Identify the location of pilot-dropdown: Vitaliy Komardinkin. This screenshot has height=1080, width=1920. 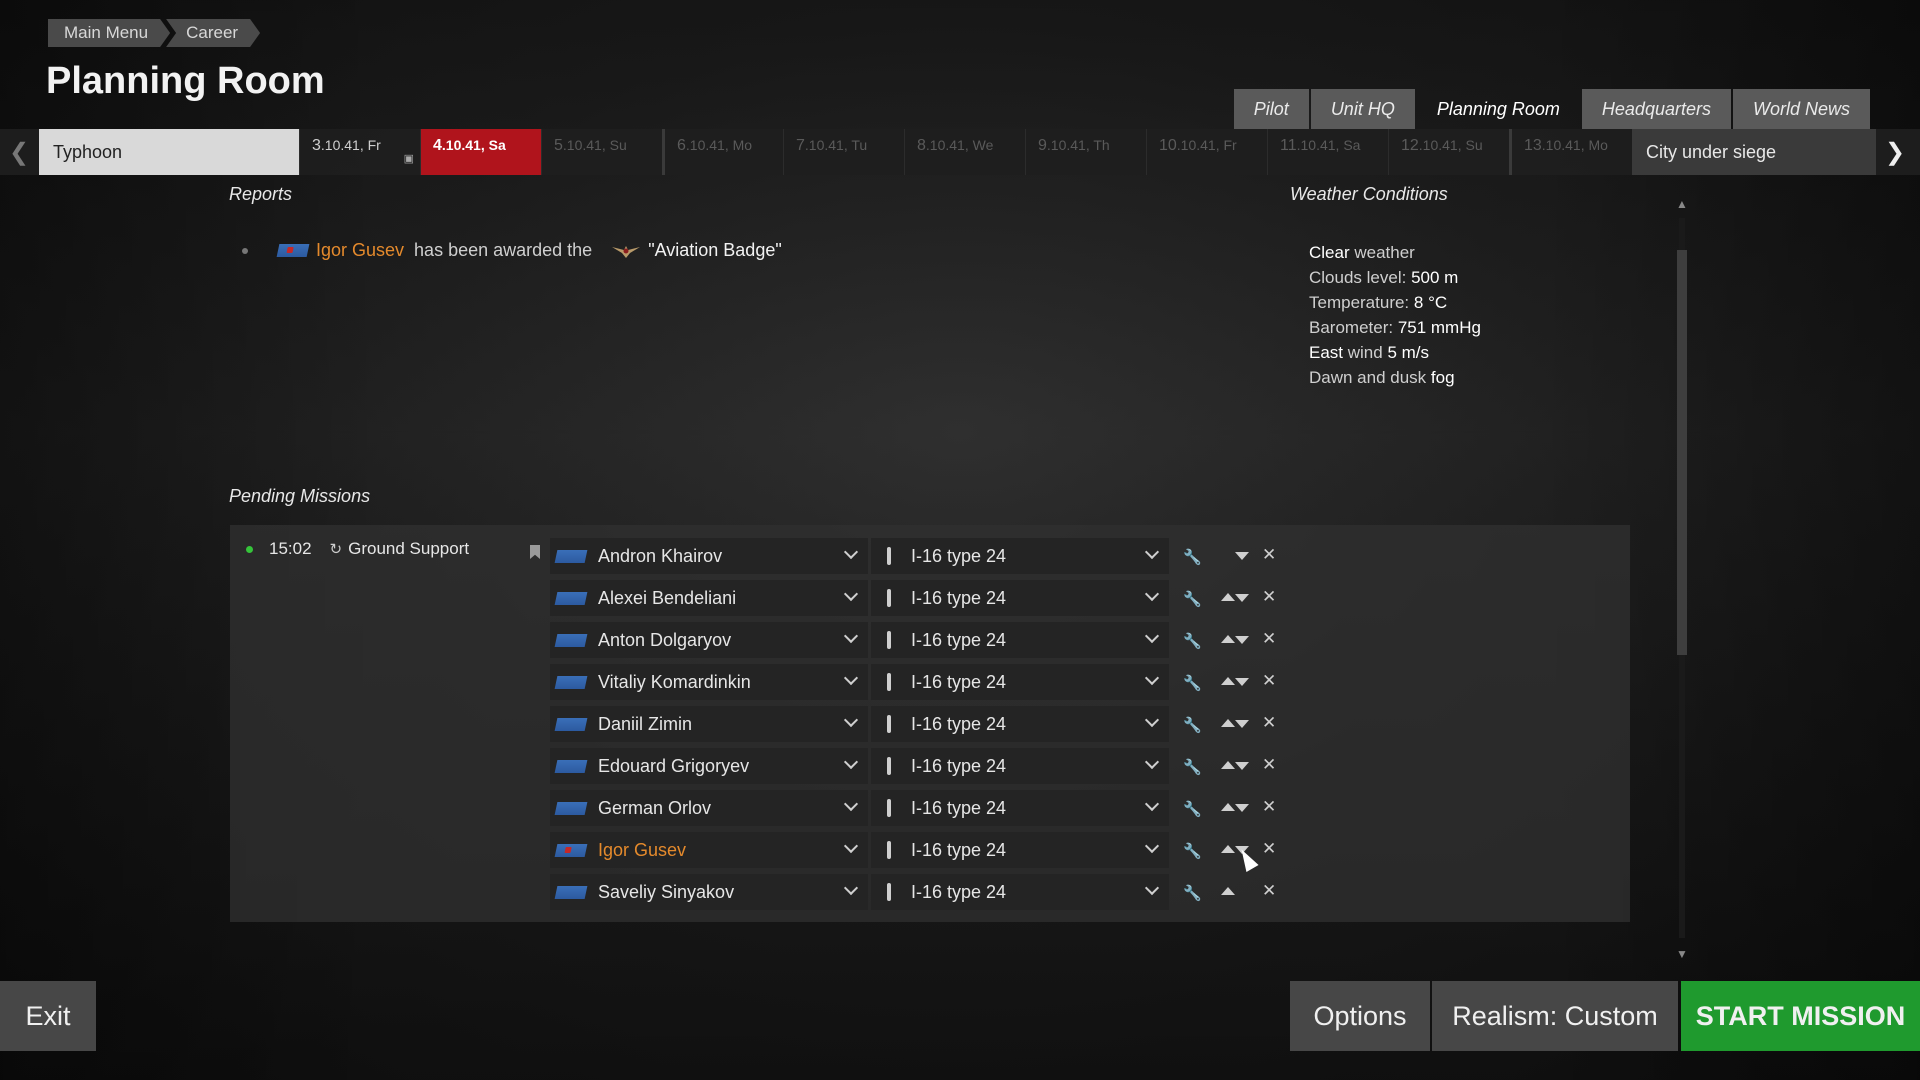
(709, 682).